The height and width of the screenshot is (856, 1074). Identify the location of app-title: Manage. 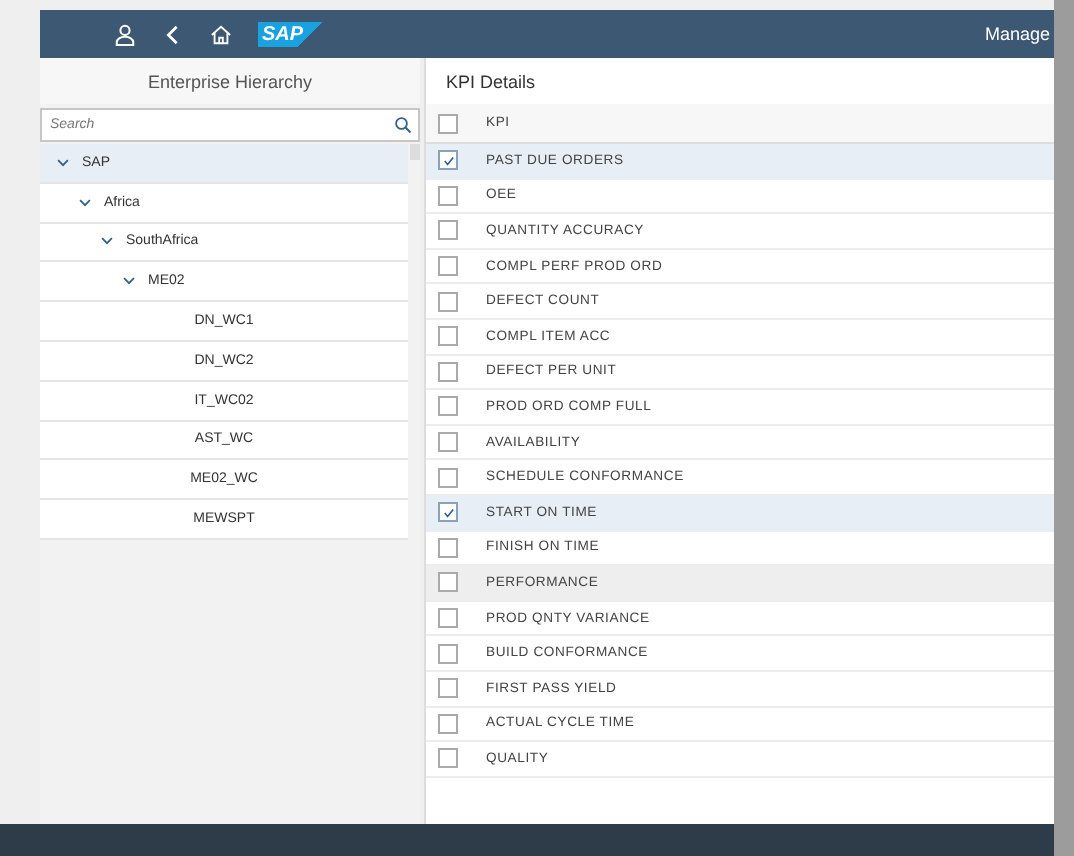
(1018, 34).